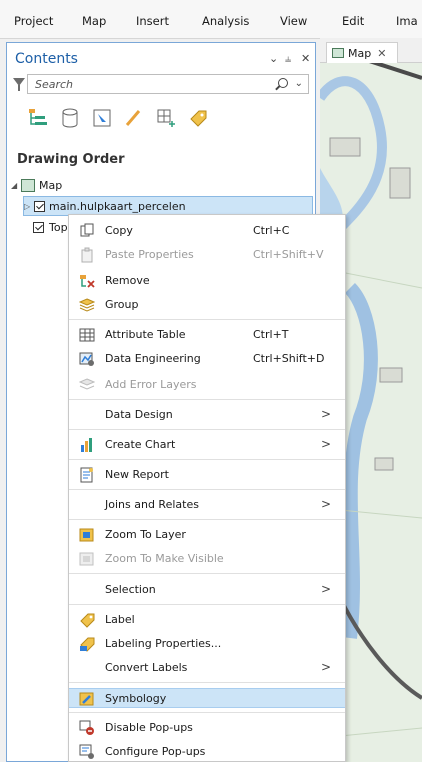 The width and height of the screenshot is (422, 762). Describe the element at coordinates (70, 118) in the screenshot. I see `list-by-source-icon` at that location.